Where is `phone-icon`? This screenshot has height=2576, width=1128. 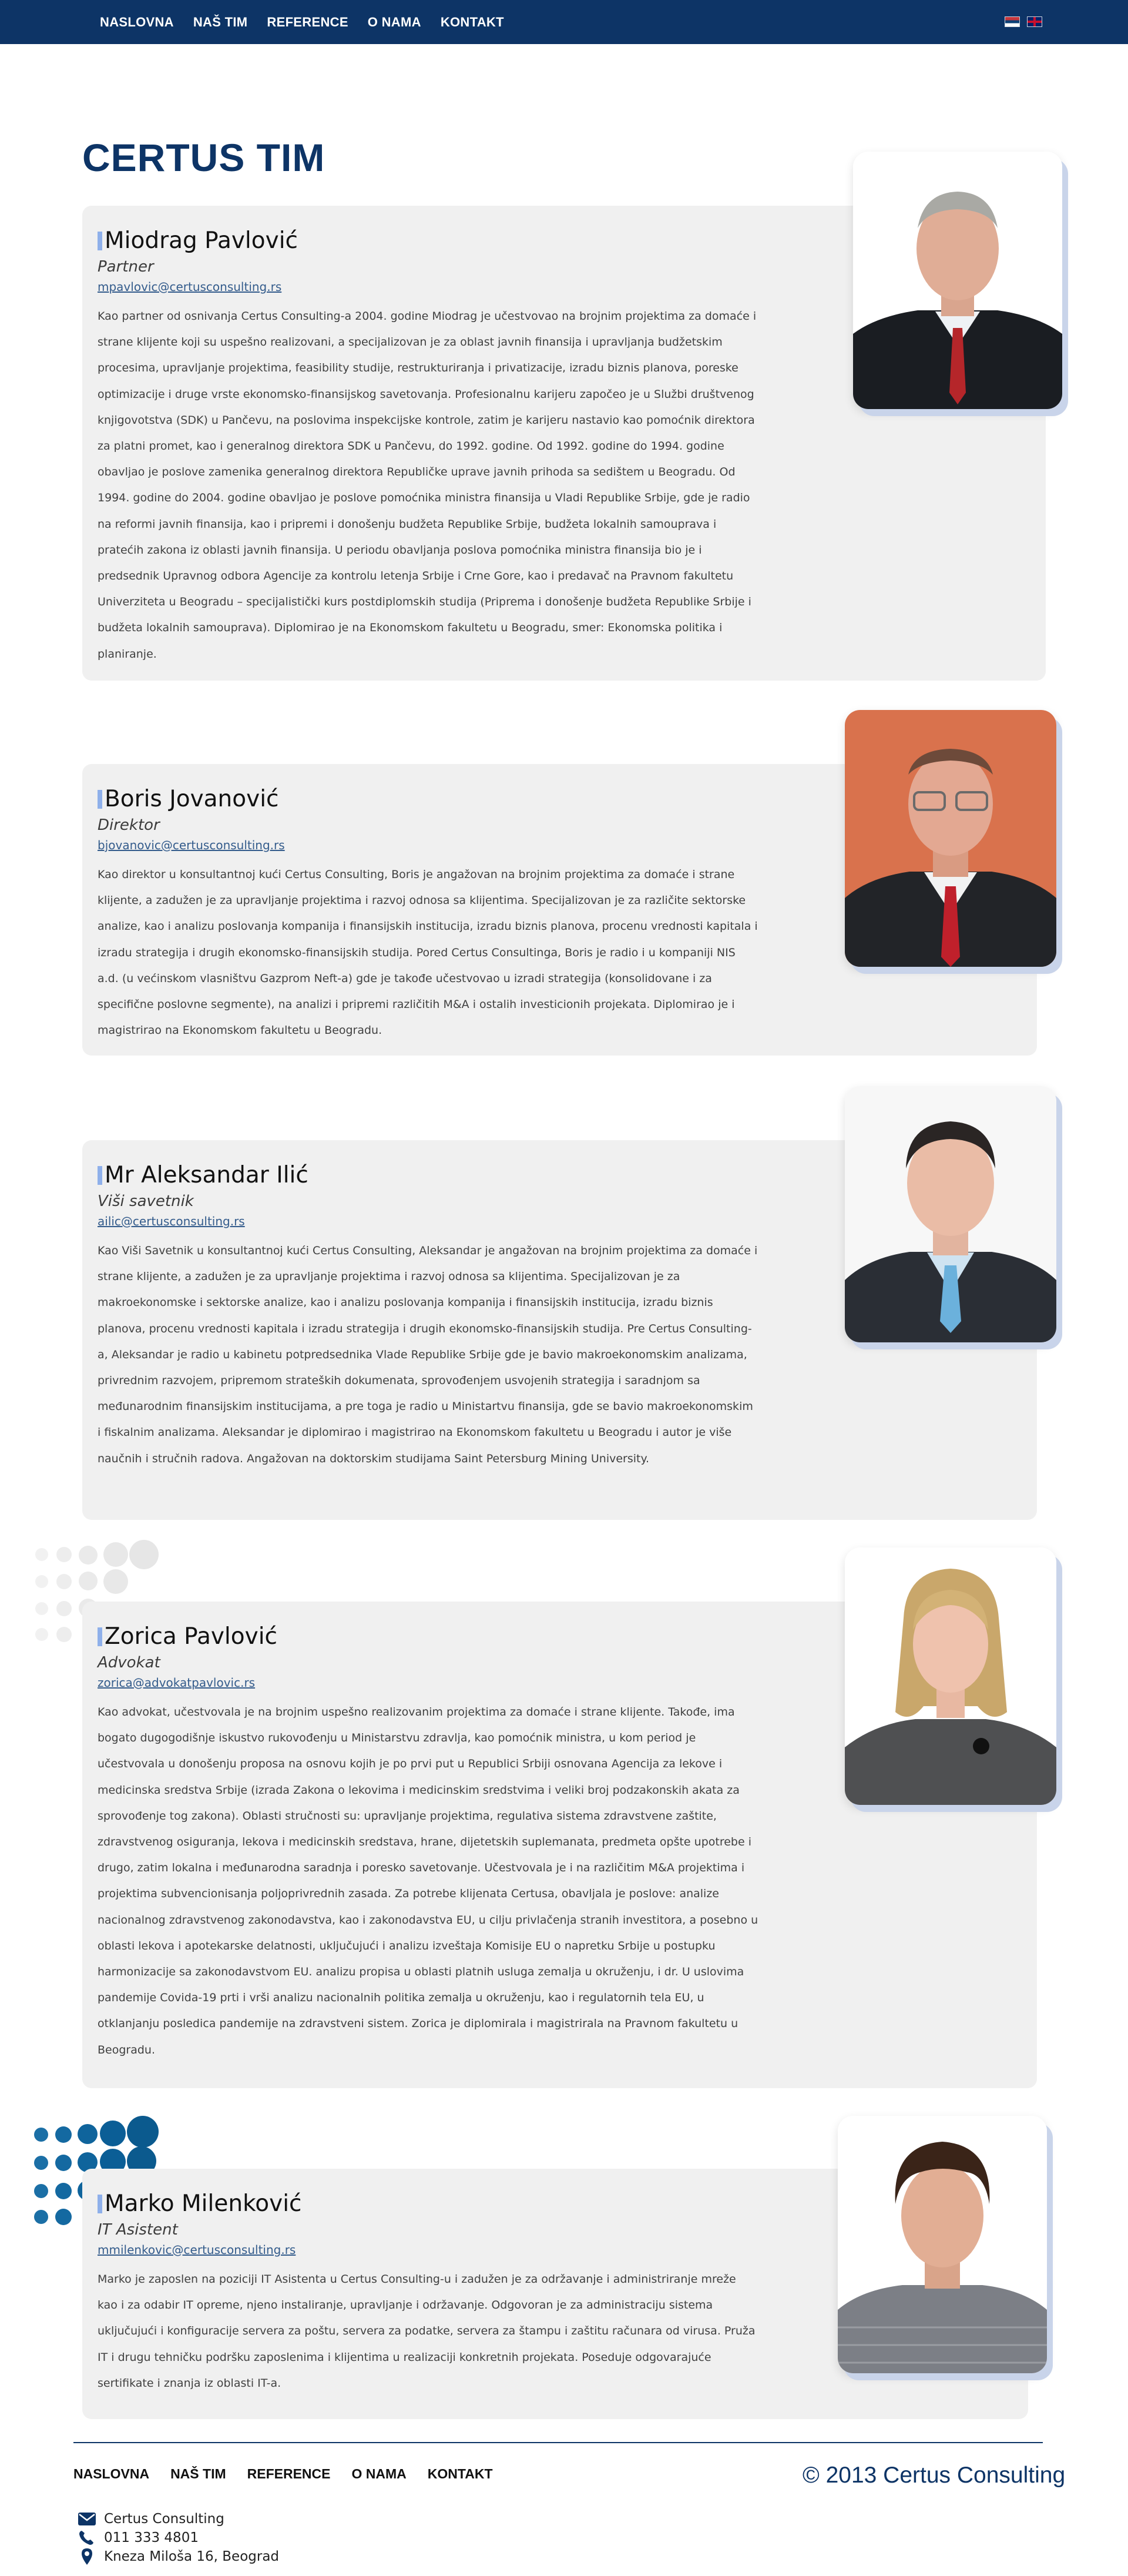
phone-icon is located at coordinates (86, 2538).